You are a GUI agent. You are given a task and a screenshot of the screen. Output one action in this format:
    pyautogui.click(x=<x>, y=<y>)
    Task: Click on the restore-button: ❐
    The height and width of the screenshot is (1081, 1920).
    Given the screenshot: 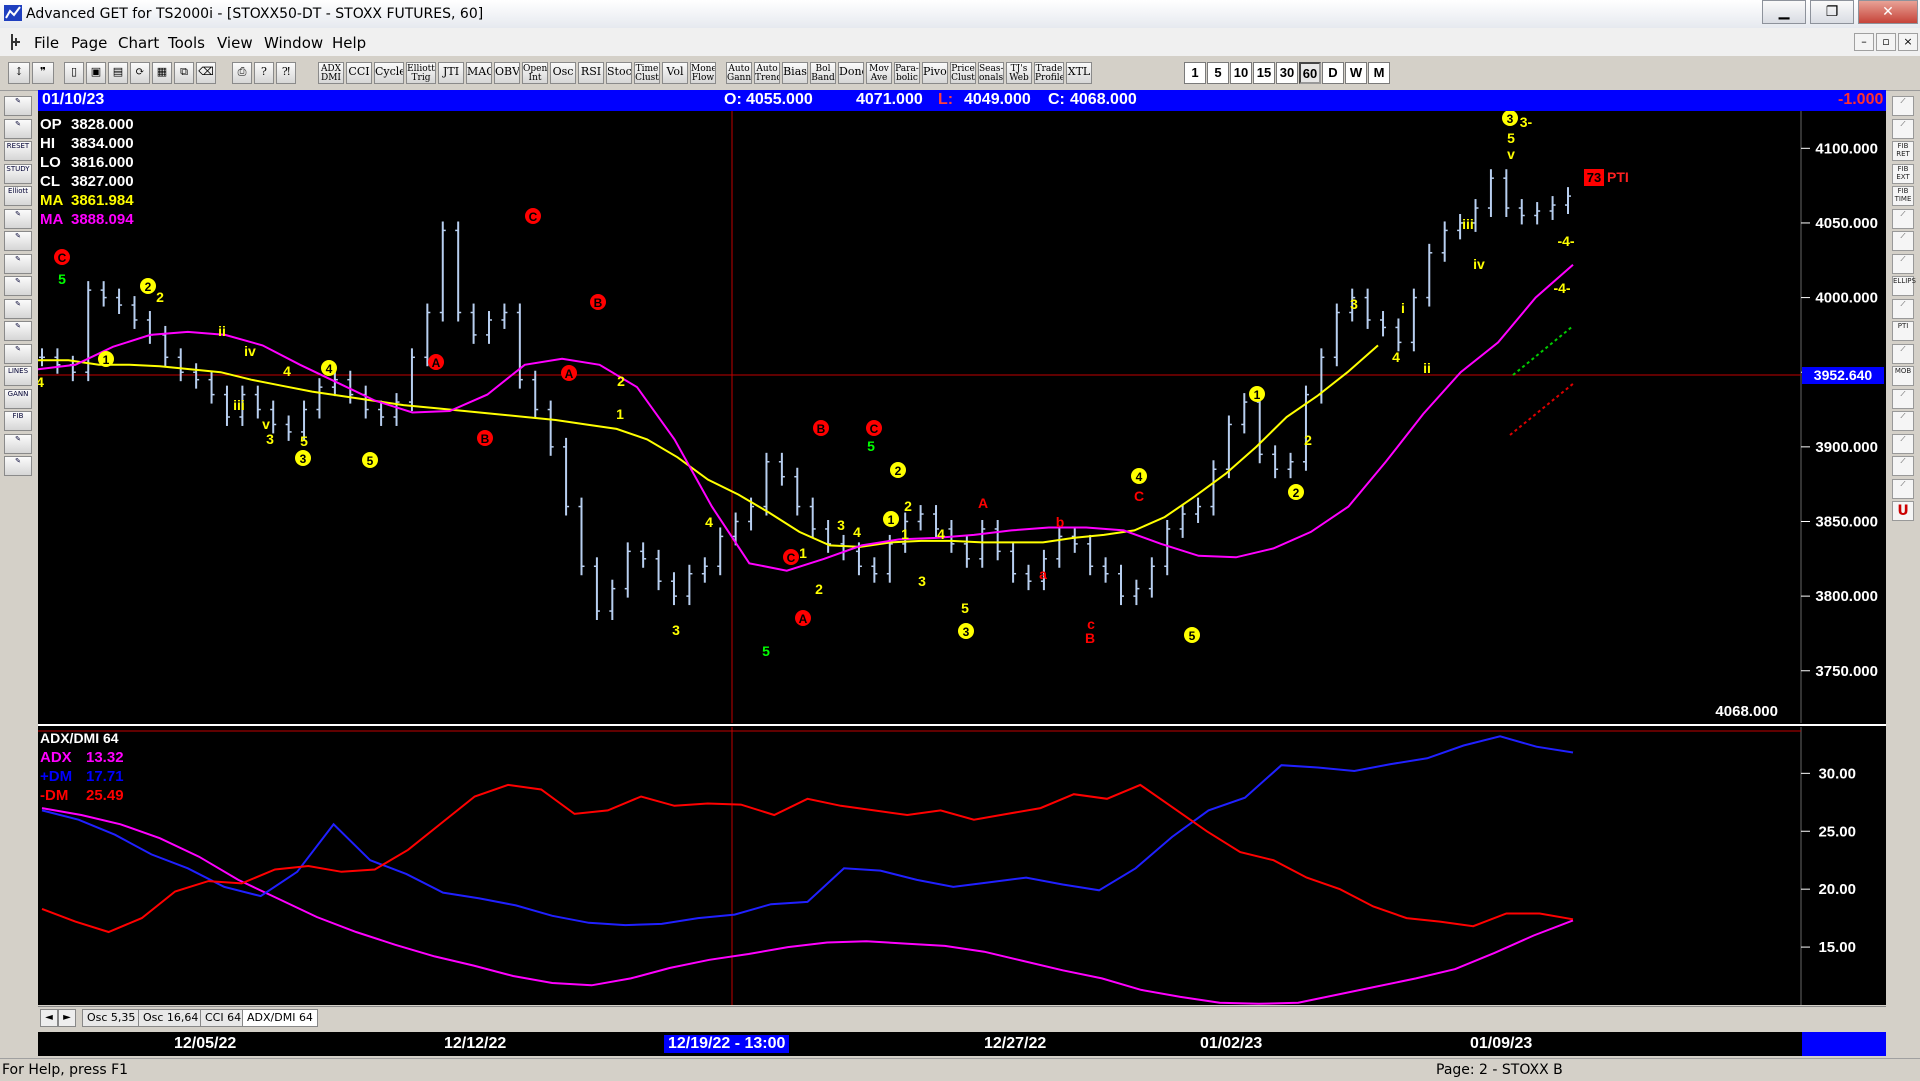 What is the action you would take?
    pyautogui.click(x=1832, y=12)
    